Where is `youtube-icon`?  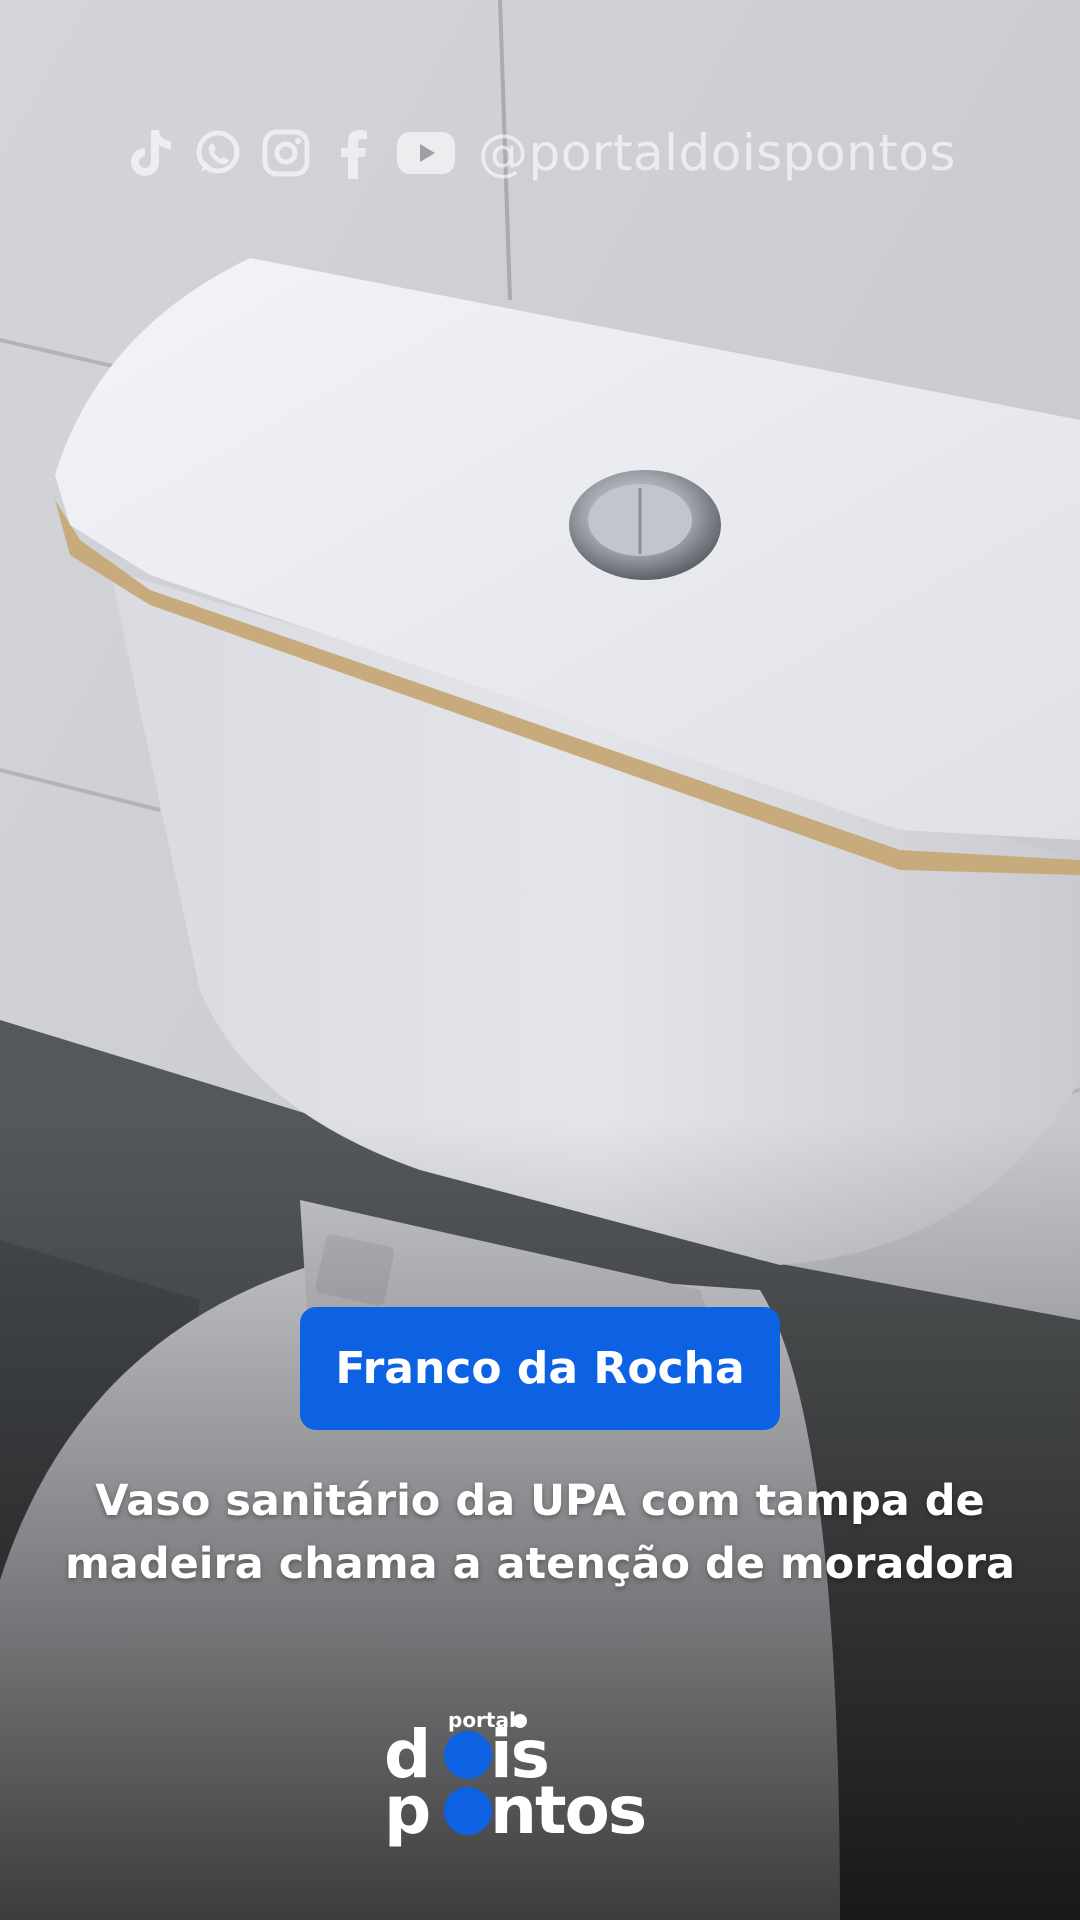
youtube-icon is located at coordinates (426, 153).